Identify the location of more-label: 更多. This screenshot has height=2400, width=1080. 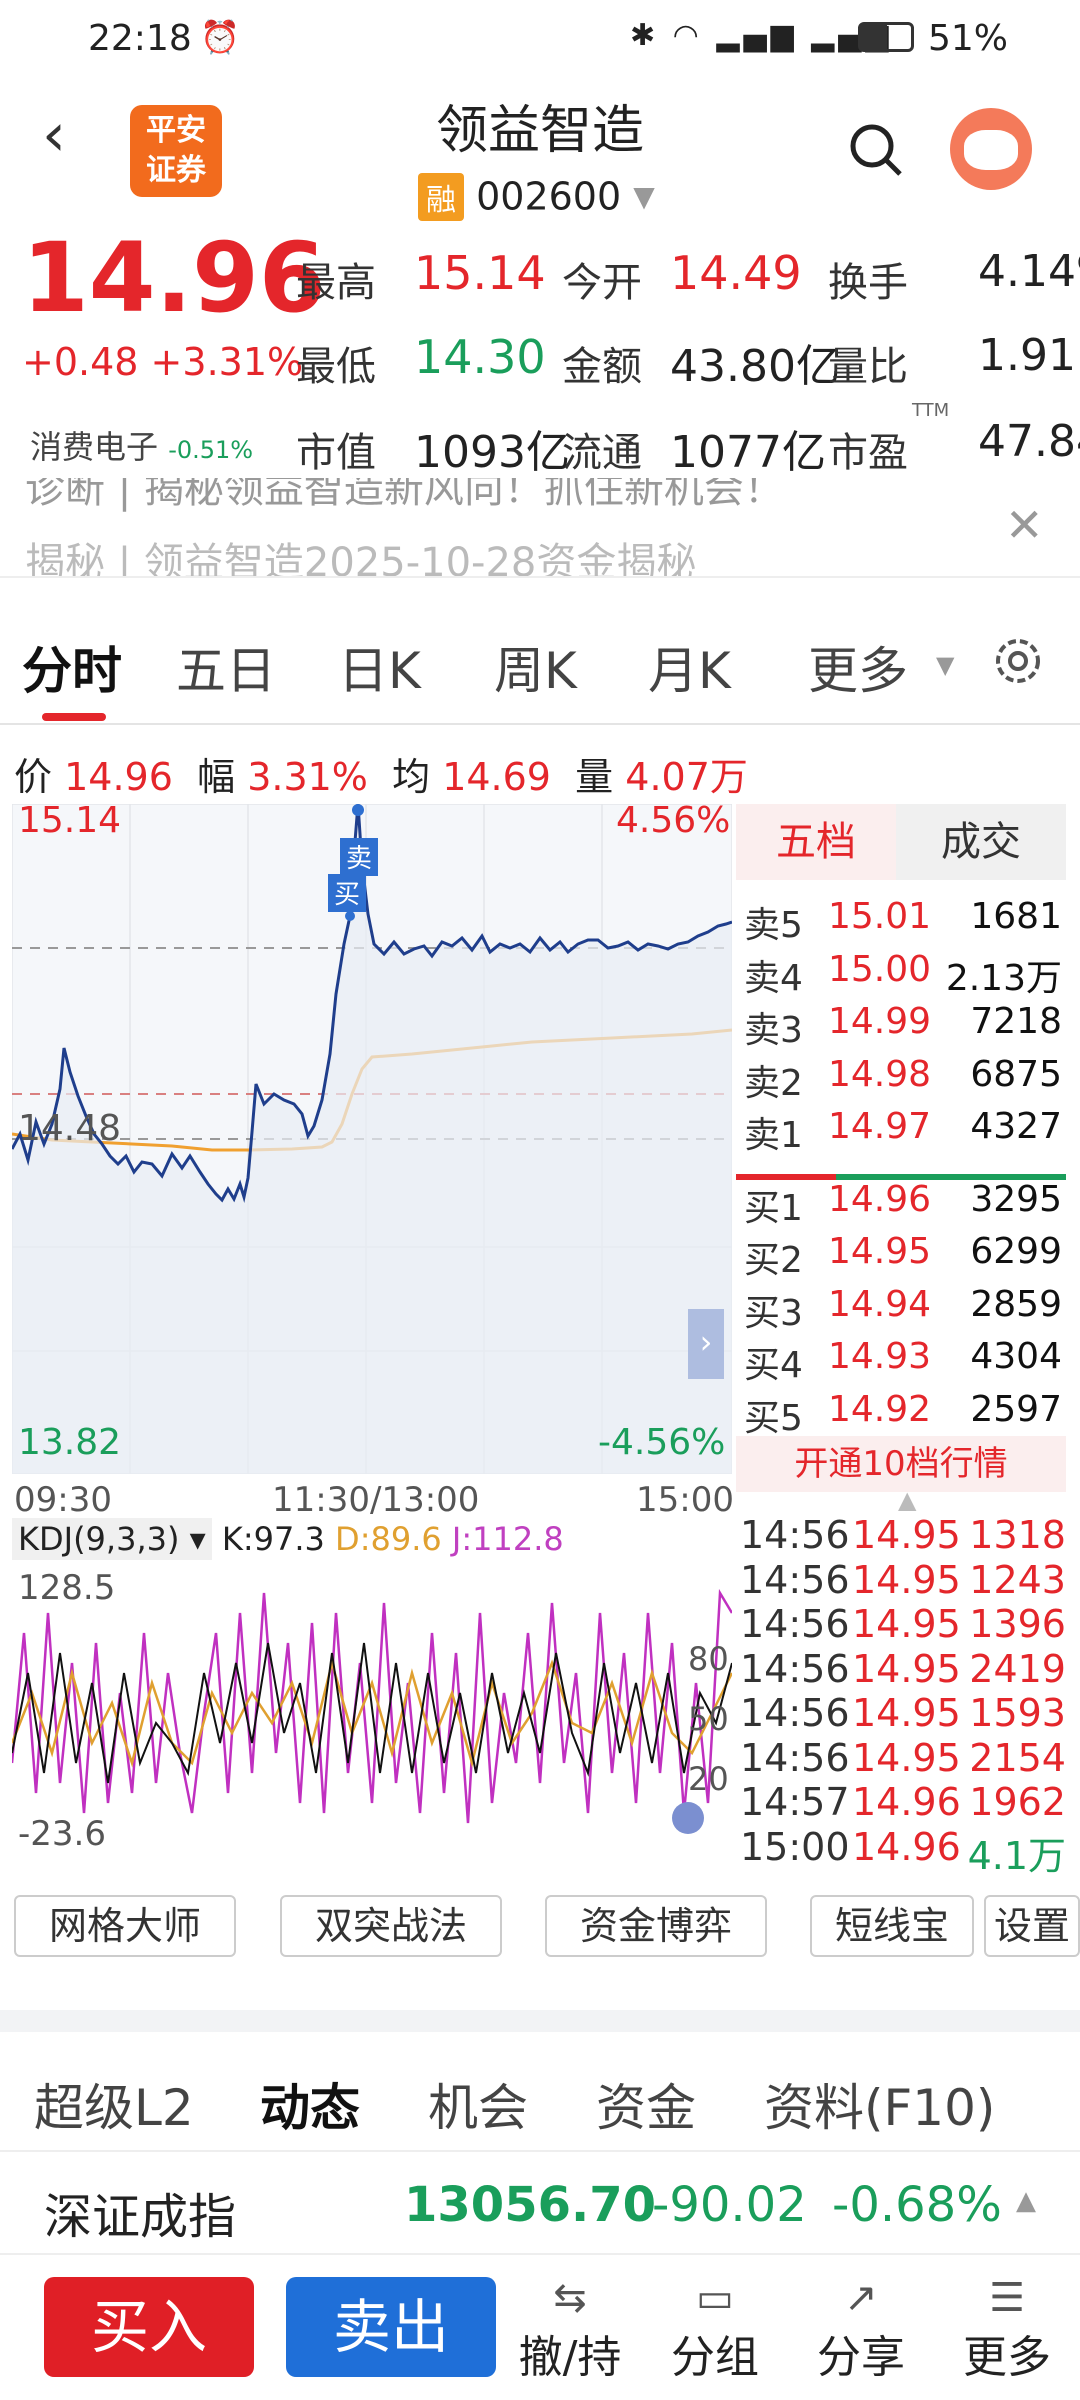
(1007, 2357).